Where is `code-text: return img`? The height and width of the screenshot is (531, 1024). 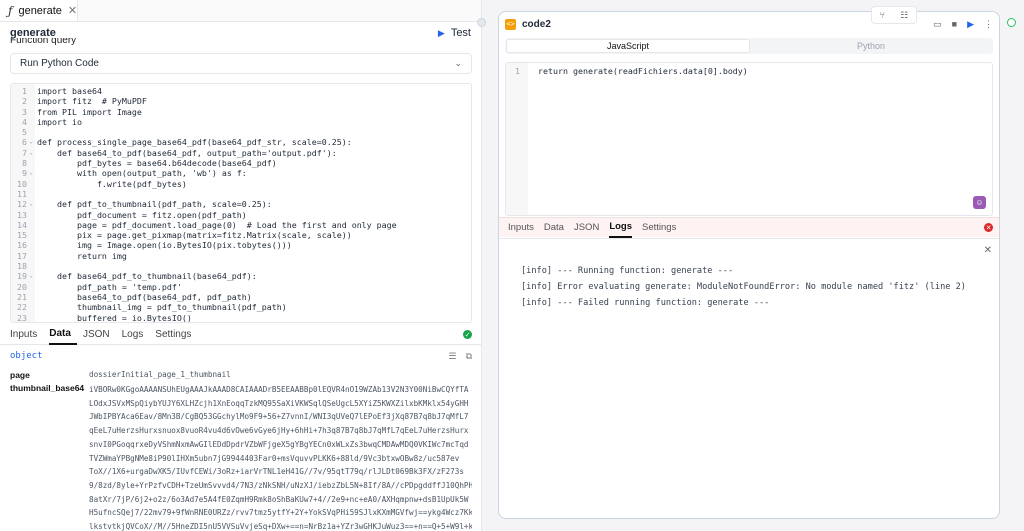
code-text: return img is located at coordinates (82, 255).